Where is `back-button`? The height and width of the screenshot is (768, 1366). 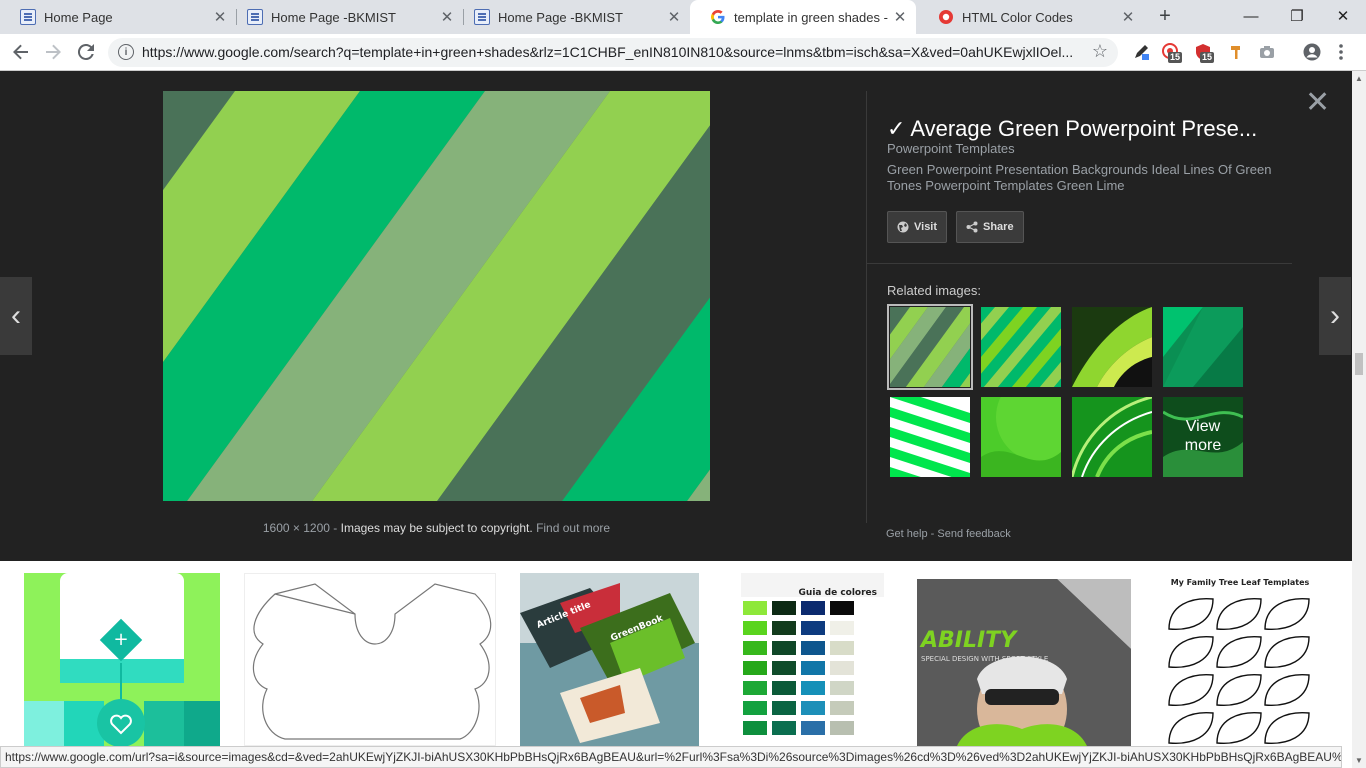 back-button is located at coordinates (21, 52).